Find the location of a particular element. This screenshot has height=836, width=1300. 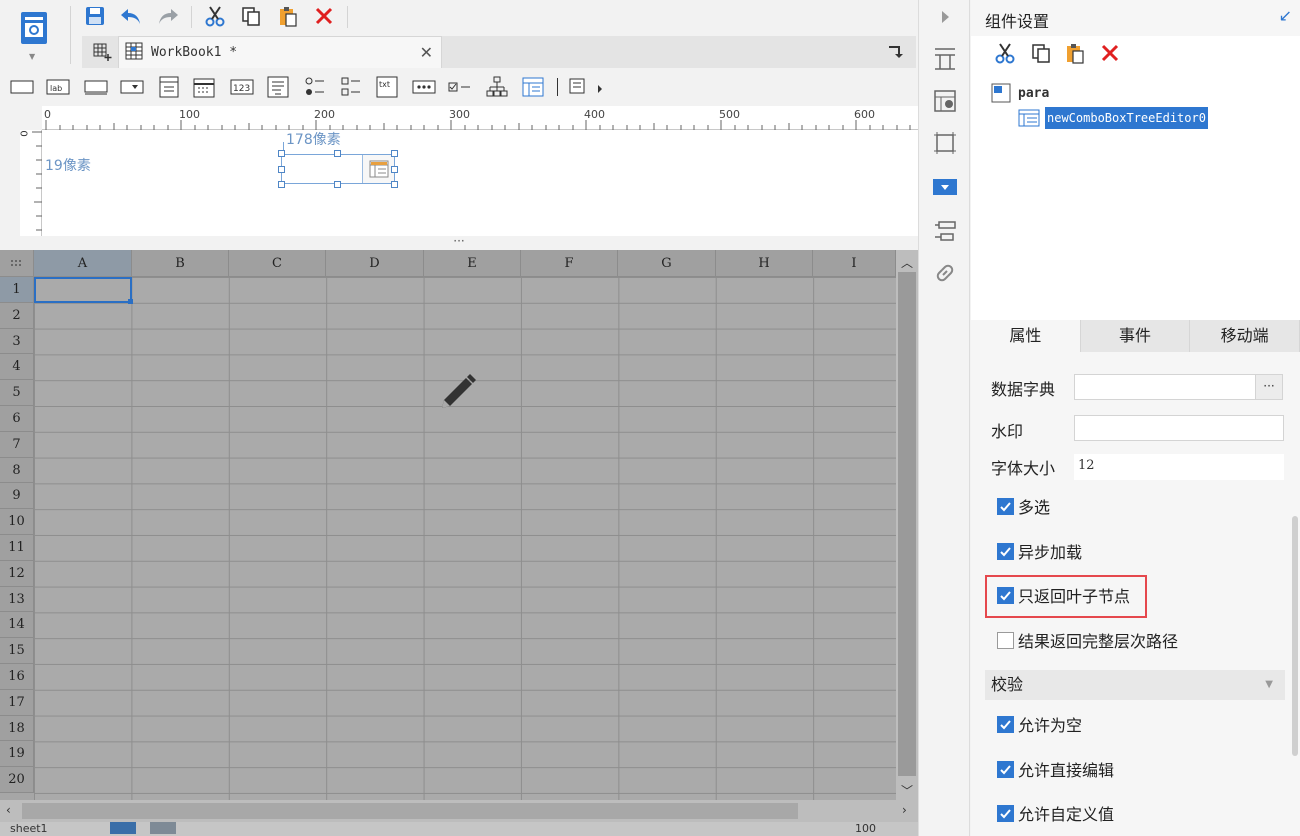

allow-direct-edit-checkbox: 允许直接编辑 is located at coordinates (1055, 769).